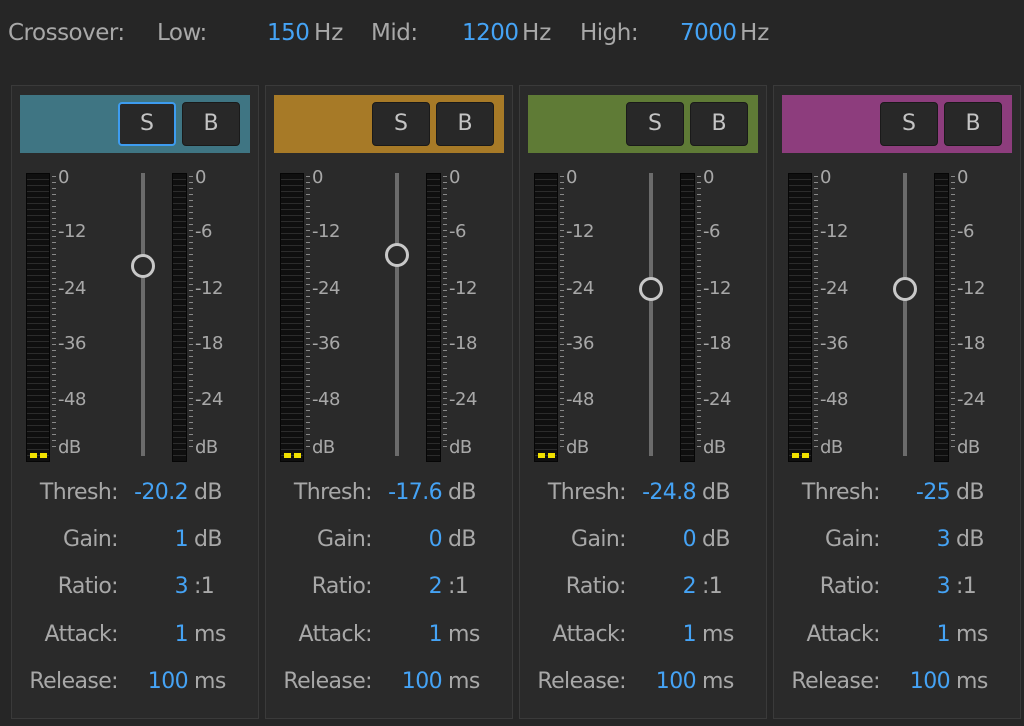 The image size is (1024, 726). Describe the element at coordinates (149, 539) in the screenshot. I see `gain-value: 1` at that location.